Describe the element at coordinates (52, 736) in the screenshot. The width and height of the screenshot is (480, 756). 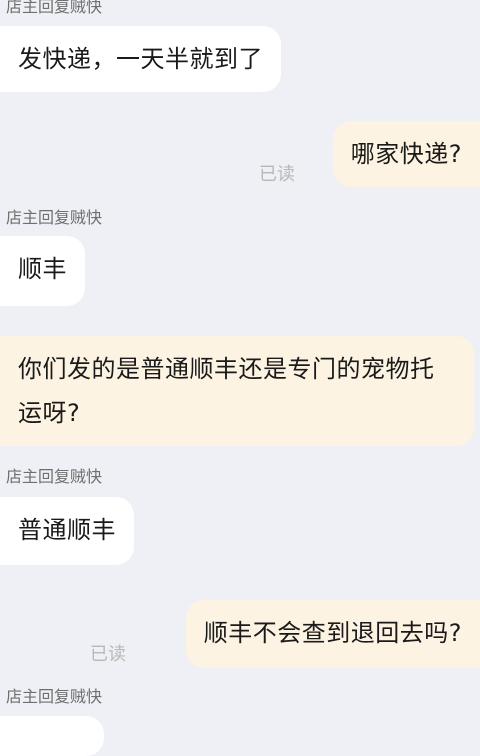
I see `incoming-message-bubble` at that location.